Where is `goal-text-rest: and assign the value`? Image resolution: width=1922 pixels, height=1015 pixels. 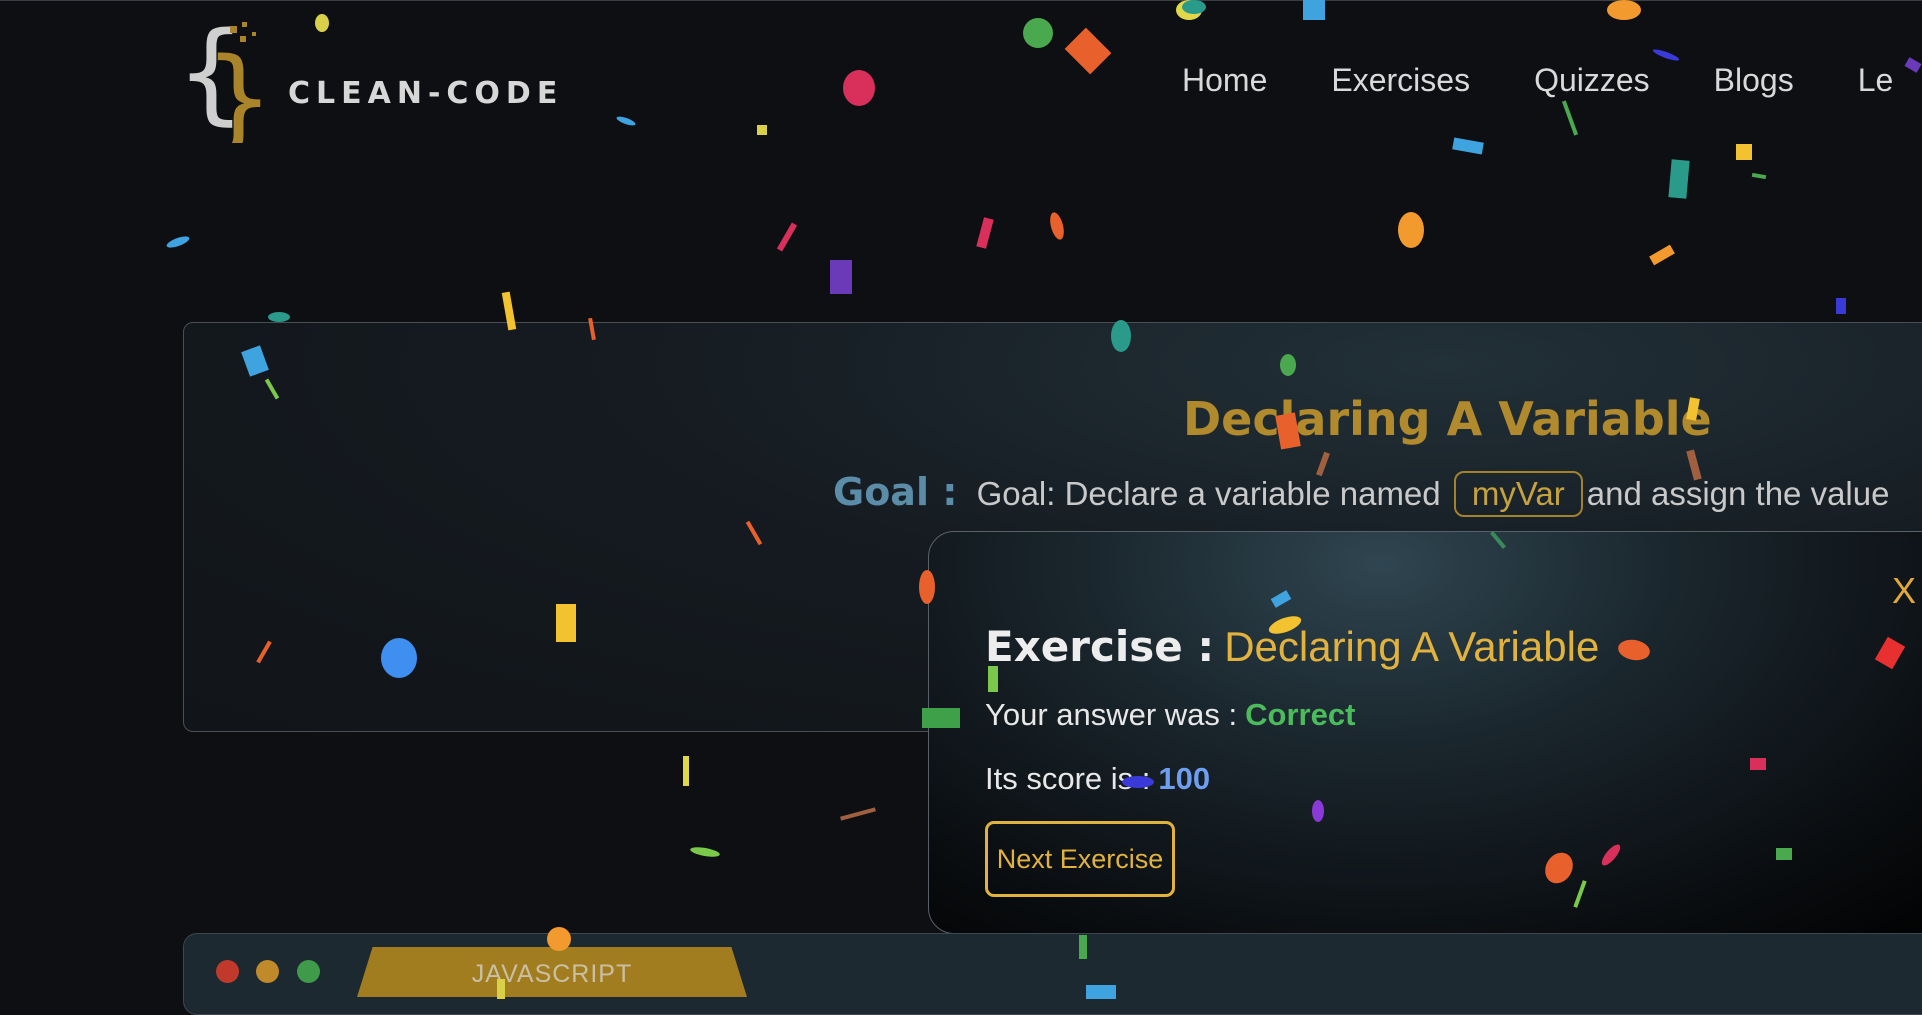 goal-text-rest: and assign the value is located at coordinates (1738, 493).